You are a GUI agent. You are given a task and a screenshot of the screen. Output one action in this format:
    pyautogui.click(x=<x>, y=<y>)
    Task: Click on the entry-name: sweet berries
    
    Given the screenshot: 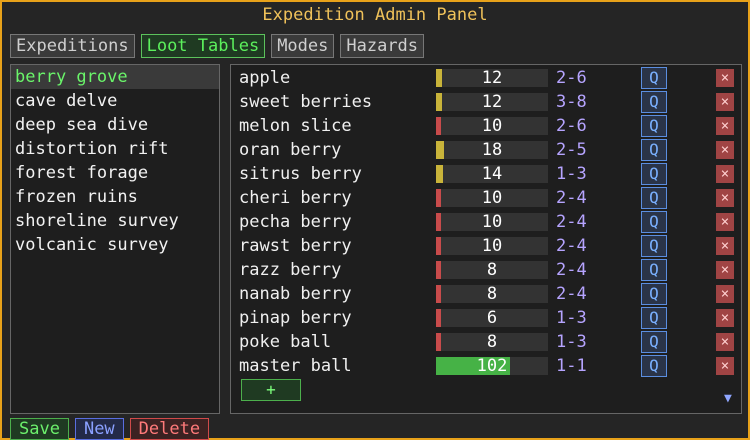 What is the action you would take?
    pyautogui.click(x=306, y=102)
    